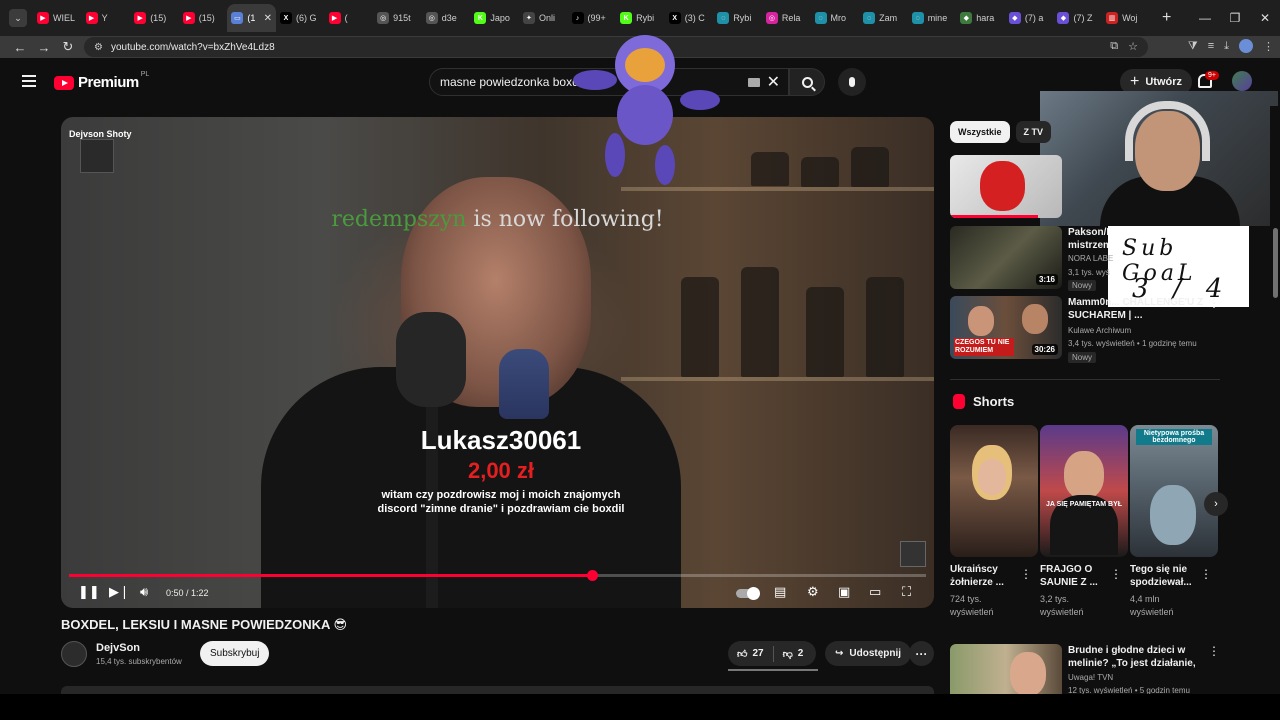  What do you see at coordinates (1029, 18) in the screenshot?
I see `browser-tab: ◆ (7) a` at bounding box center [1029, 18].